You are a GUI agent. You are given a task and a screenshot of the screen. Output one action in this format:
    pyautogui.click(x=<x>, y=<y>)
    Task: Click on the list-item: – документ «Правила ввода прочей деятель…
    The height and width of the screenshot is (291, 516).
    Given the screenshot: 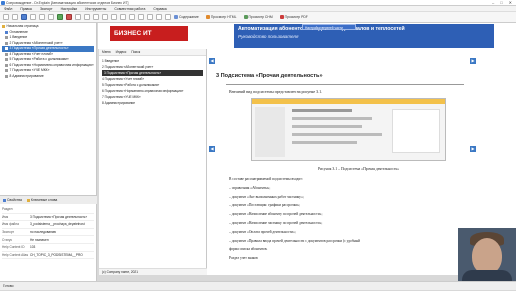 What is the action you would take?
    pyautogui.click(x=294, y=240)
    